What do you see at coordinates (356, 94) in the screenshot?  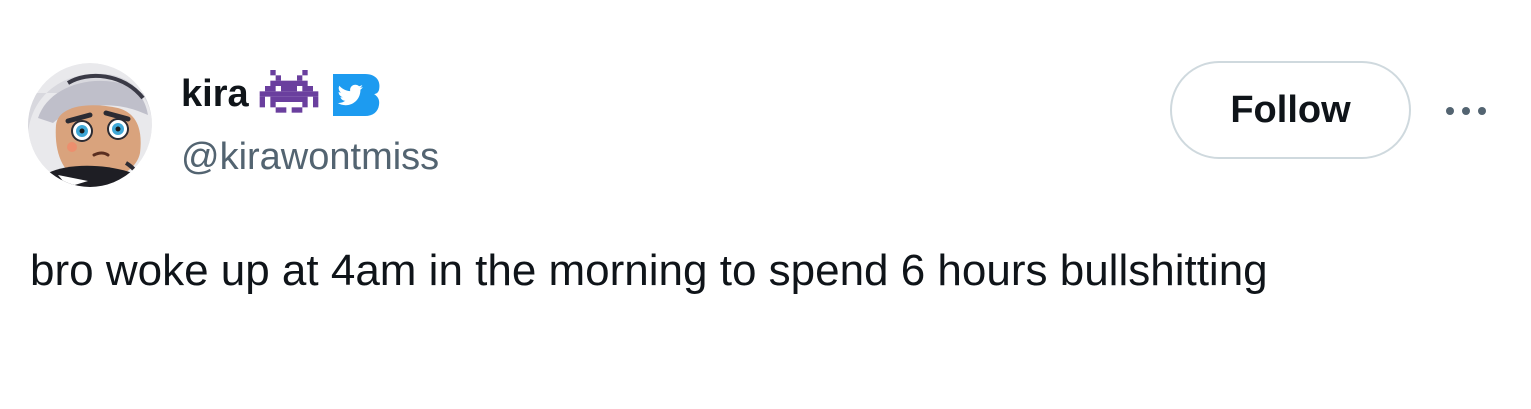 I see `twitter-bird-verified-icon` at bounding box center [356, 94].